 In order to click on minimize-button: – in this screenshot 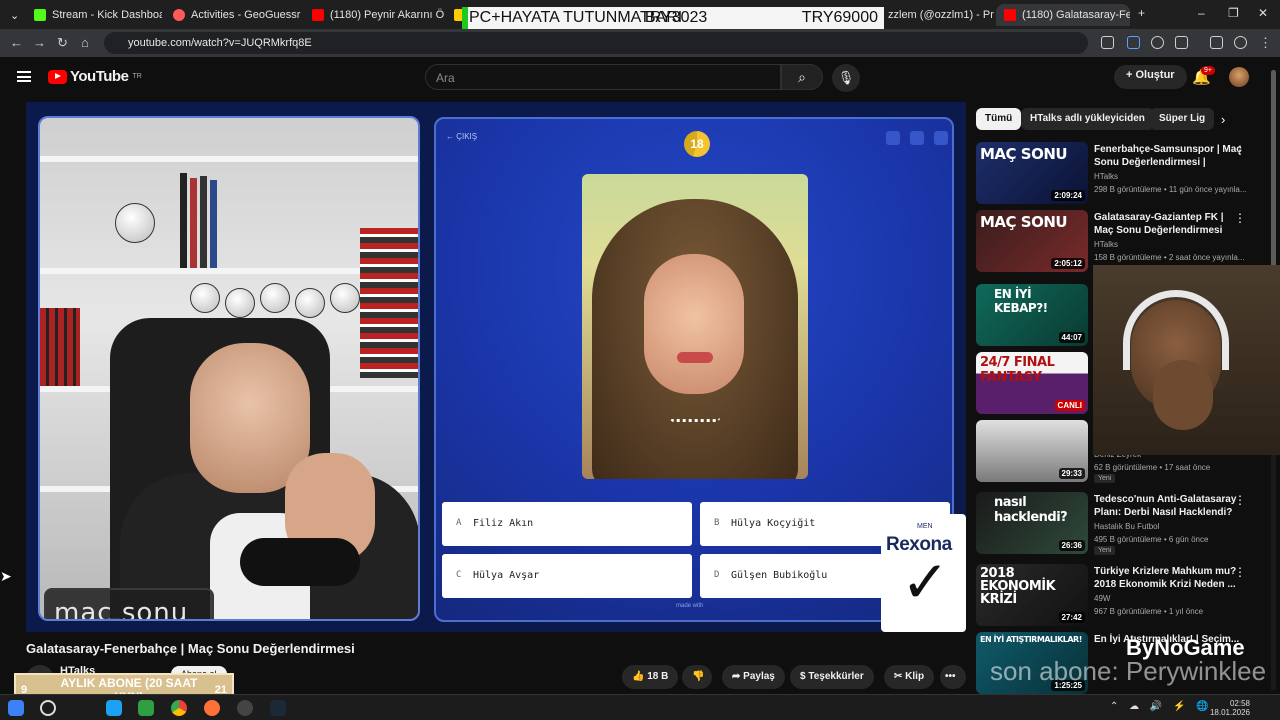, I will do `click(1201, 13)`.